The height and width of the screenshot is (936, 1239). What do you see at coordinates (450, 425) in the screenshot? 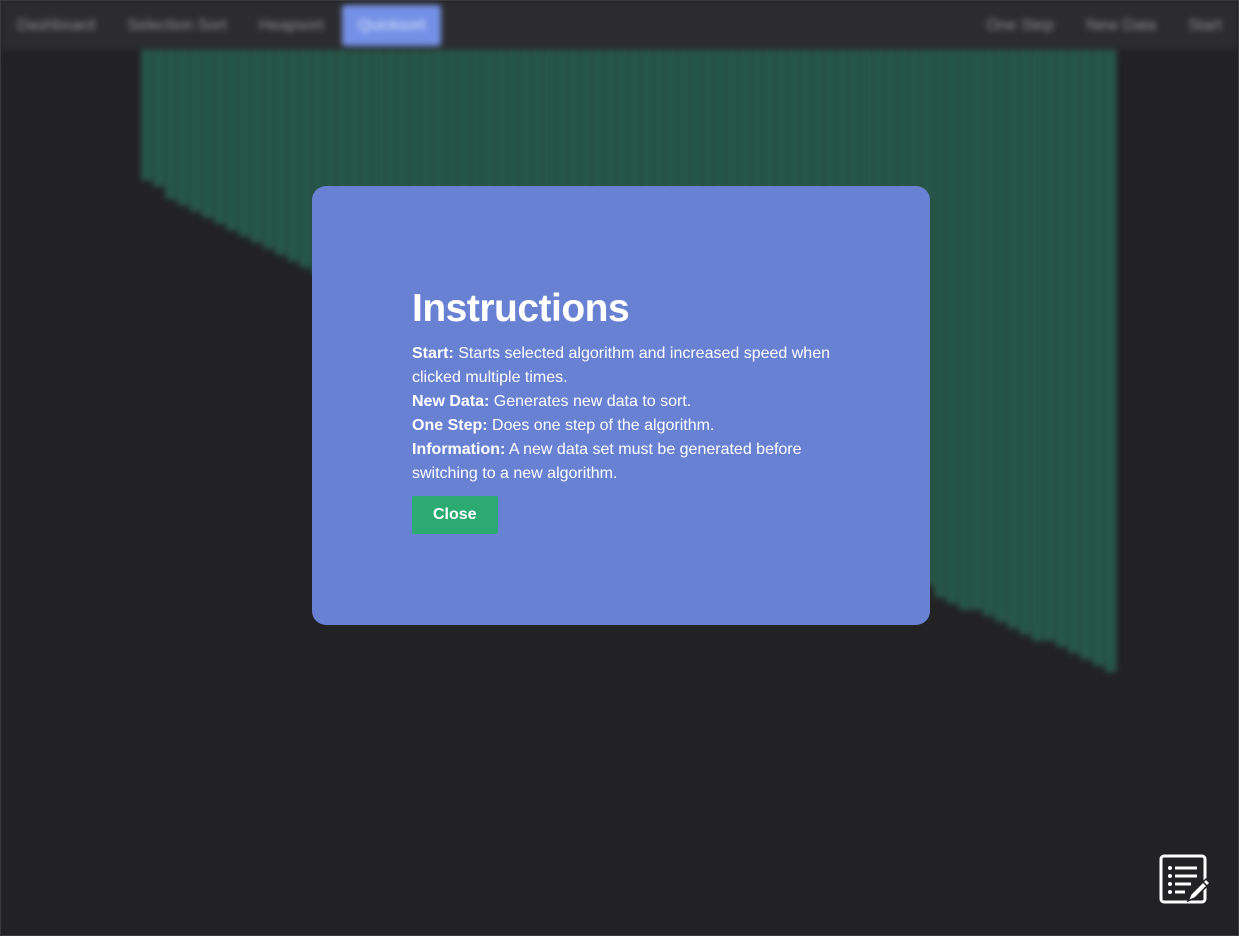
I see `one-step-label: One Step:` at bounding box center [450, 425].